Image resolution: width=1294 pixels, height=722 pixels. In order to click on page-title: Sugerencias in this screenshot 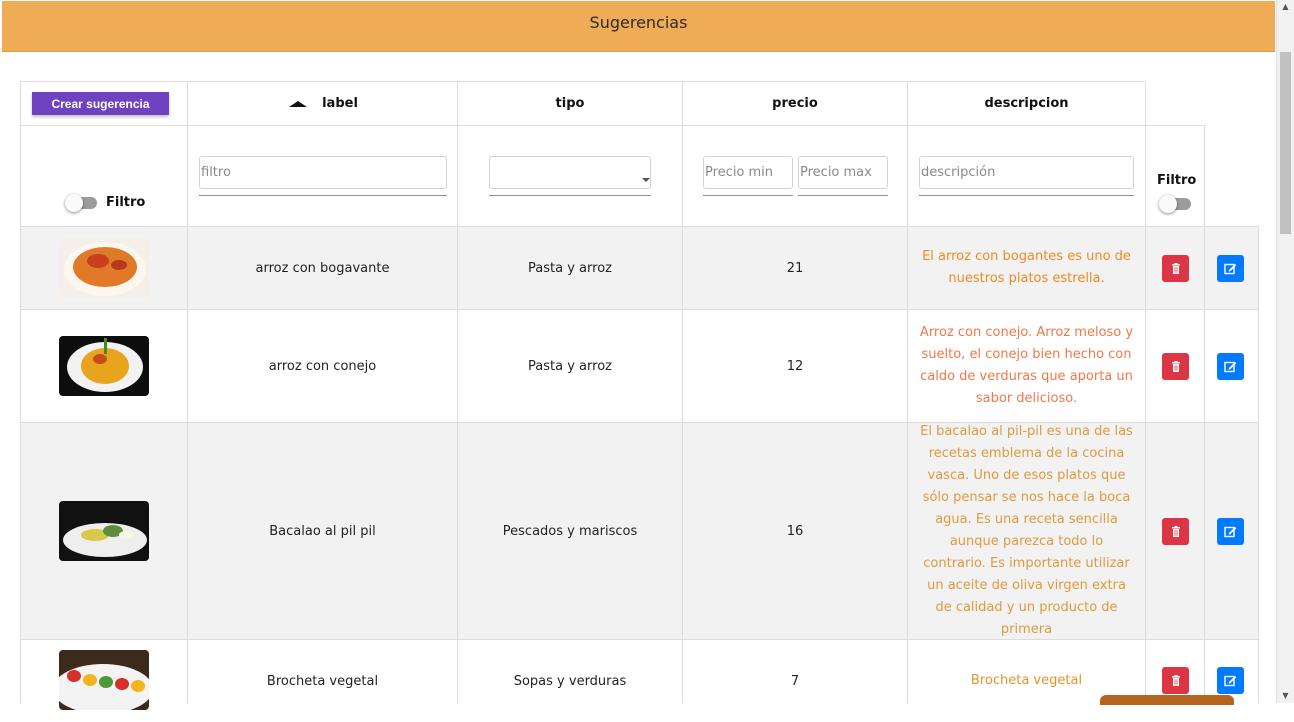, I will do `click(638, 22)`.